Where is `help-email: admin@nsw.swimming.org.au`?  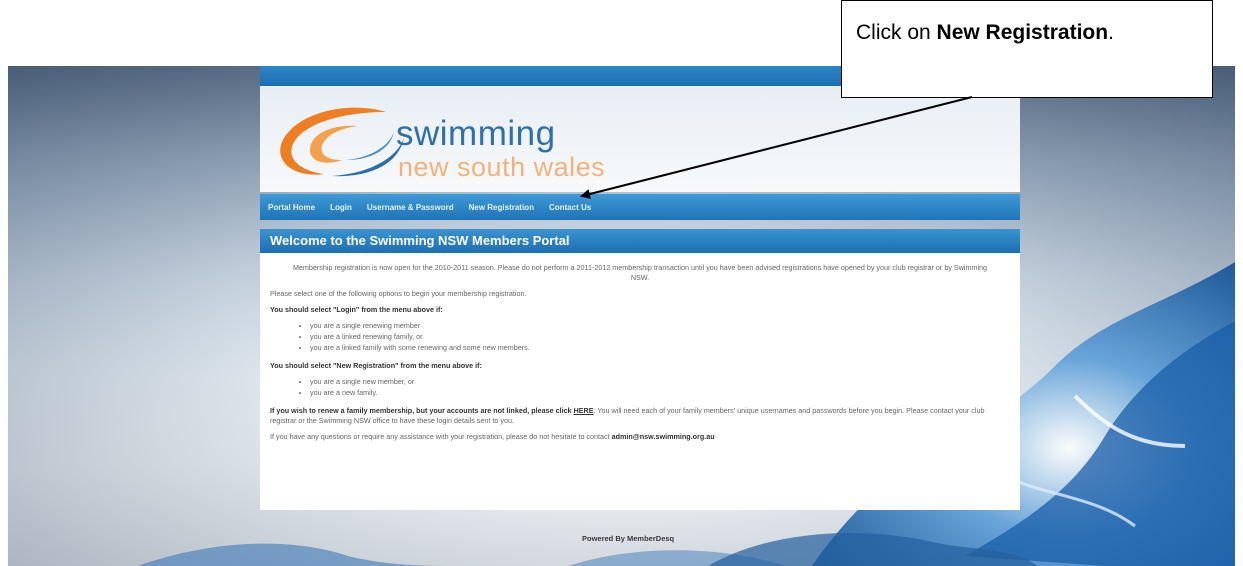
help-email: admin@nsw.swimming.org.au is located at coordinates (663, 436).